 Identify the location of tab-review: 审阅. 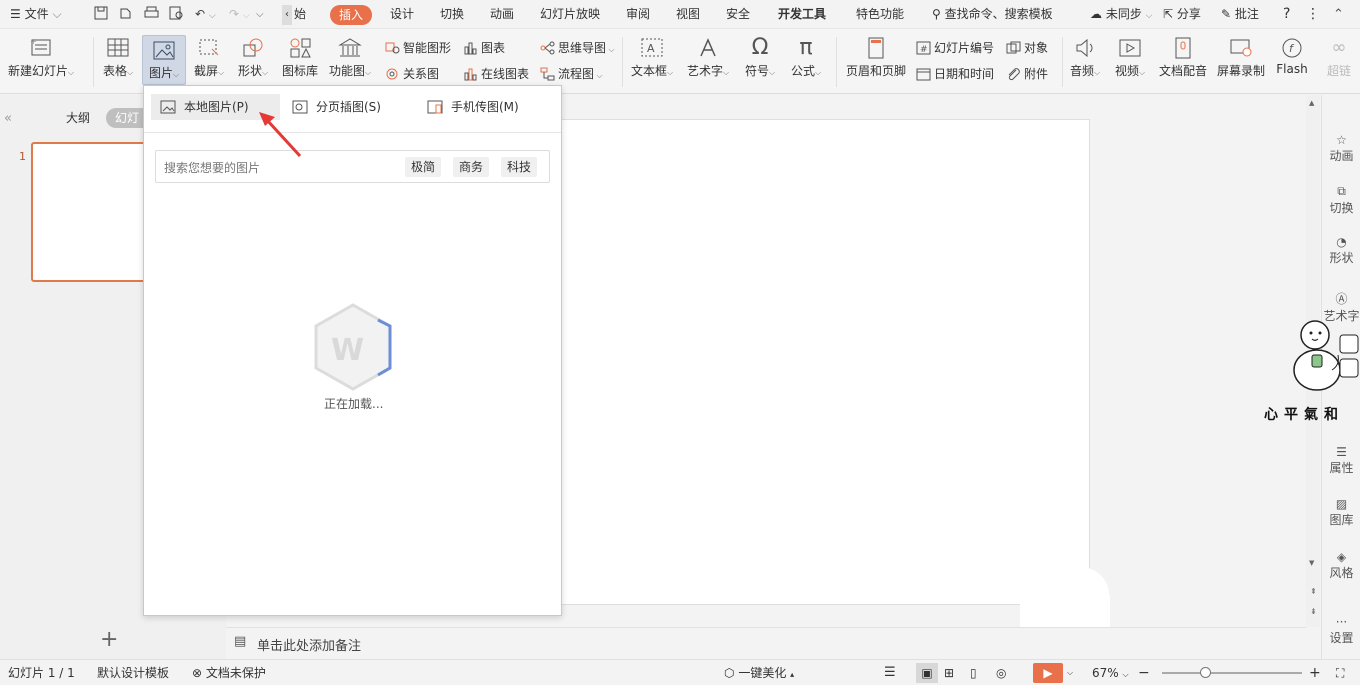
(638, 14).